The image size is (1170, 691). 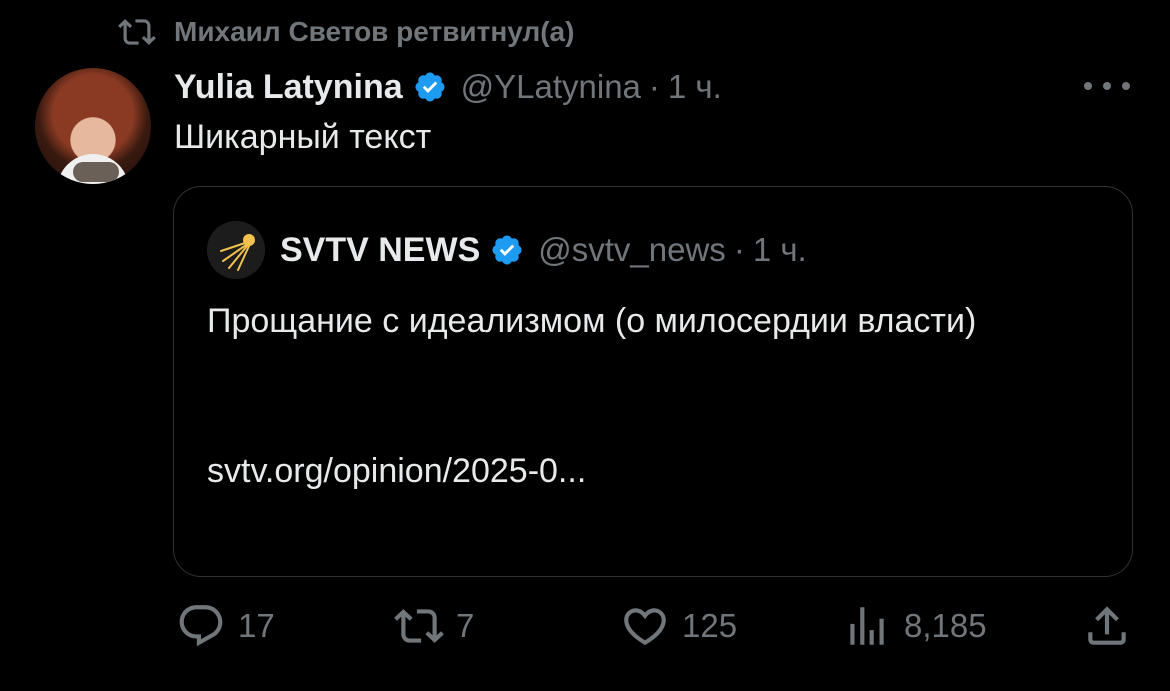 I want to click on author-avatar, so click(x=93, y=126).